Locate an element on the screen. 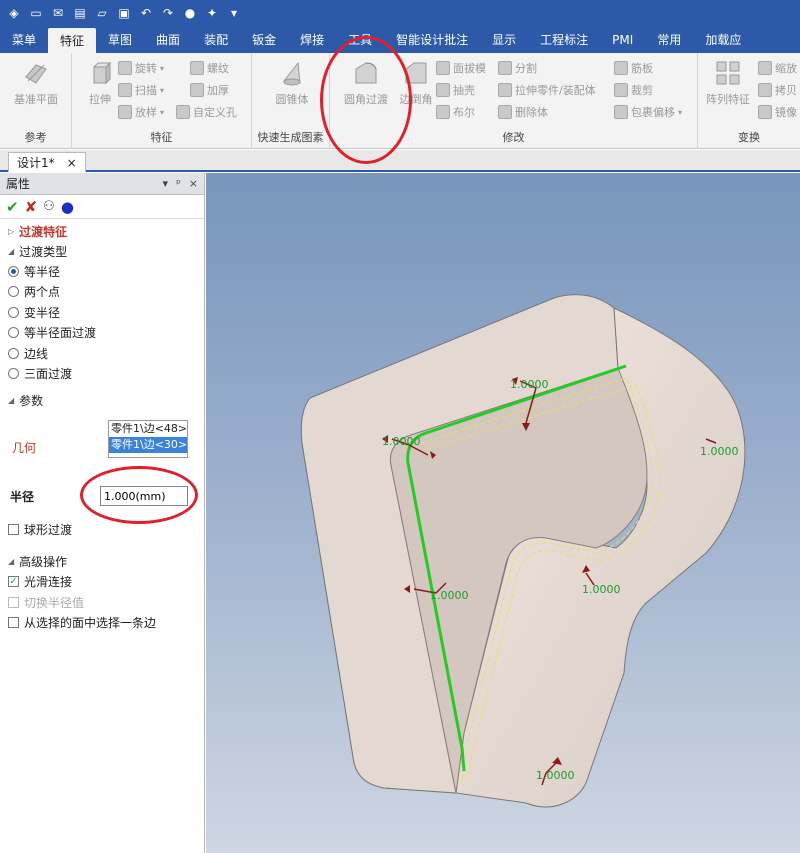 The width and height of the screenshot is (800, 853). datum-plane-button: 基准平面 is located at coordinates (36, 89).